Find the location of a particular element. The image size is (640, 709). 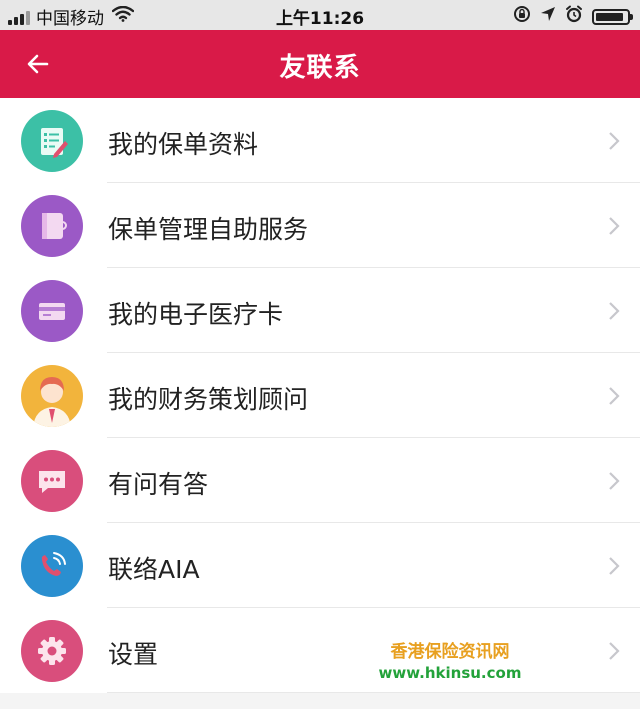

notebook-icon is located at coordinates (52, 226).